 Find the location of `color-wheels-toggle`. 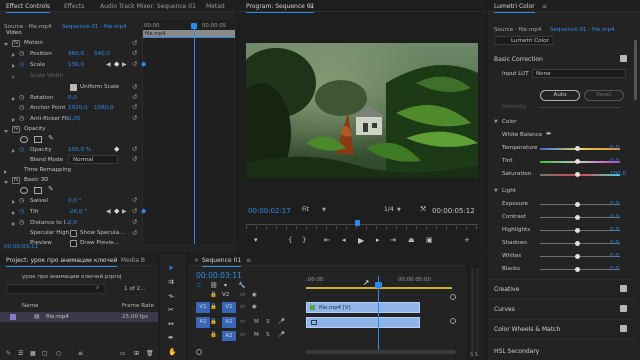

color-wheels-toggle is located at coordinates (623, 328).